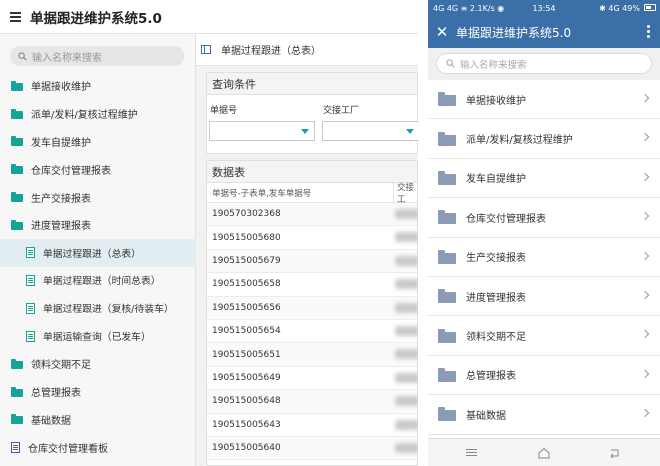 The image size is (660, 466). I want to click on chevron-down-icon, so click(305, 131).